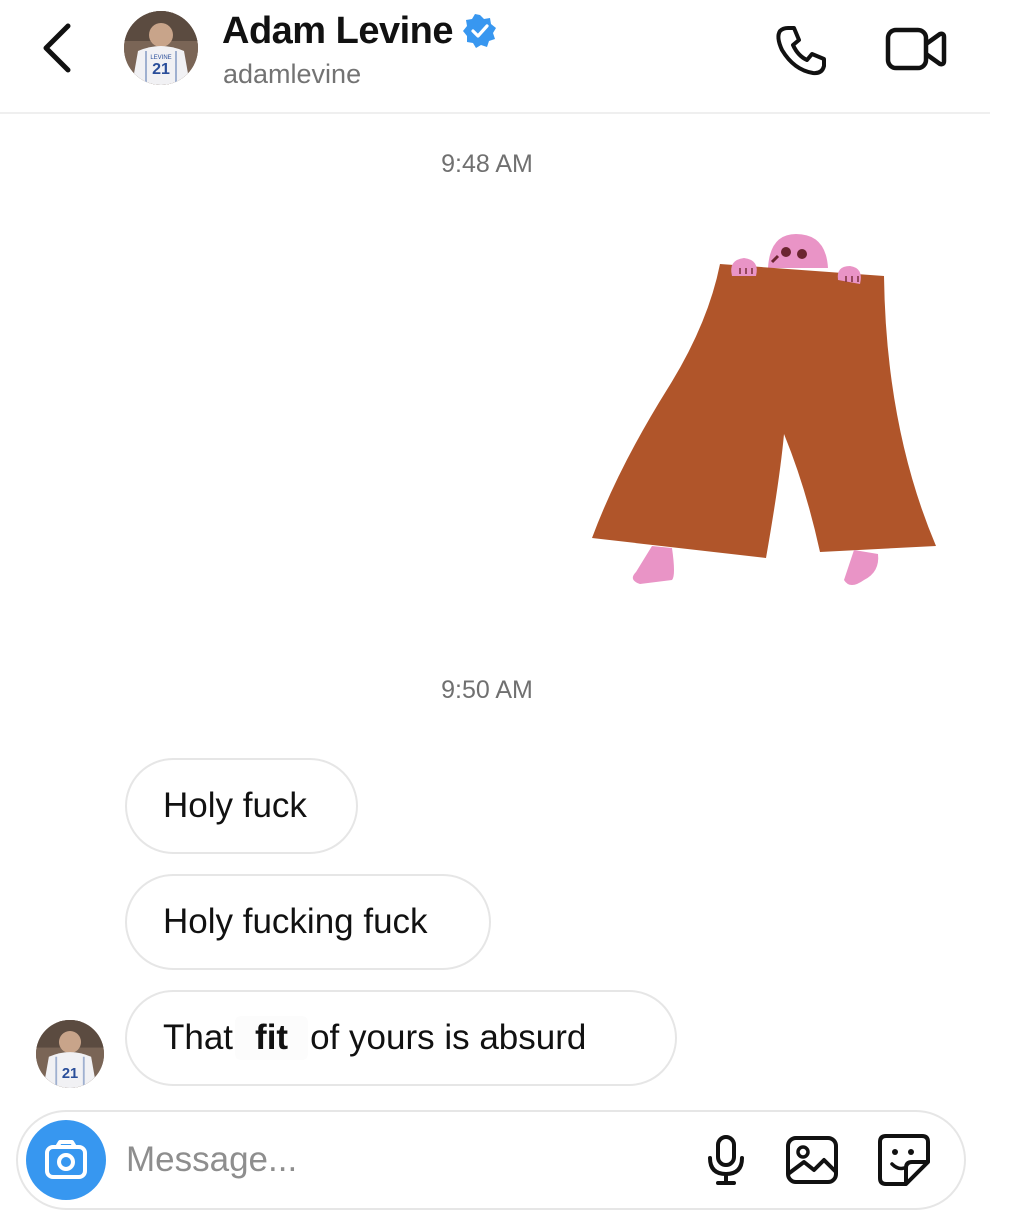 The height and width of the screenshot is (1228, 1014). I want to click on sticker-button, so click(904, 1160).